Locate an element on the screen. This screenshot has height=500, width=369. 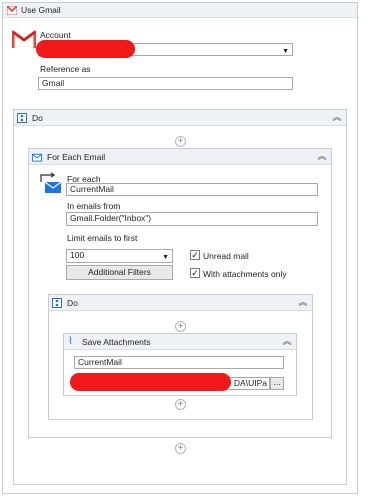
redaction-mark-path is located at coordinates (150, 382).